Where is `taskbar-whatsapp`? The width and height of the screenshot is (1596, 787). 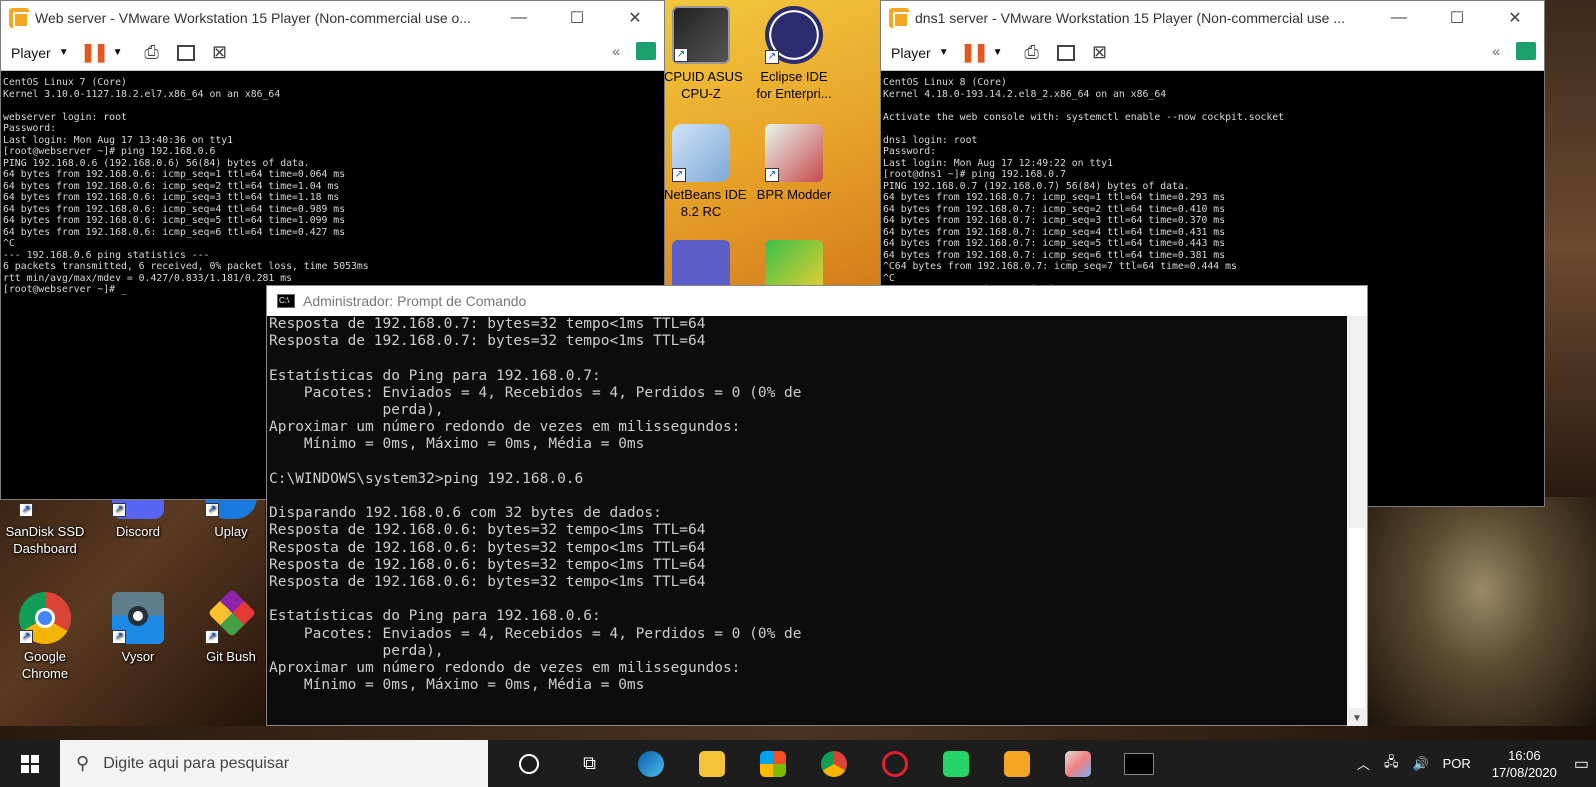
taskbar-whatsapp is located at coordinates (955, 763).